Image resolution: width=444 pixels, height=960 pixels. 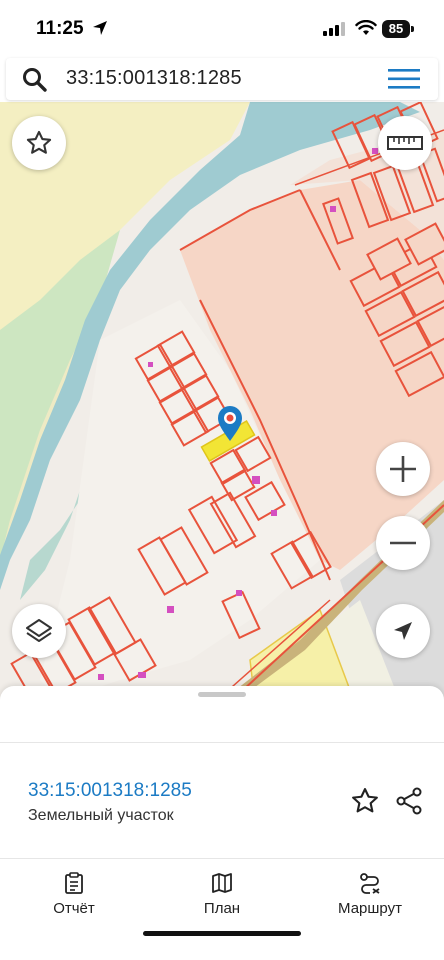 What do you see at coordinates (35, 80) in the screenshot?
I see `search-icon` at bounding box center [35, 80].